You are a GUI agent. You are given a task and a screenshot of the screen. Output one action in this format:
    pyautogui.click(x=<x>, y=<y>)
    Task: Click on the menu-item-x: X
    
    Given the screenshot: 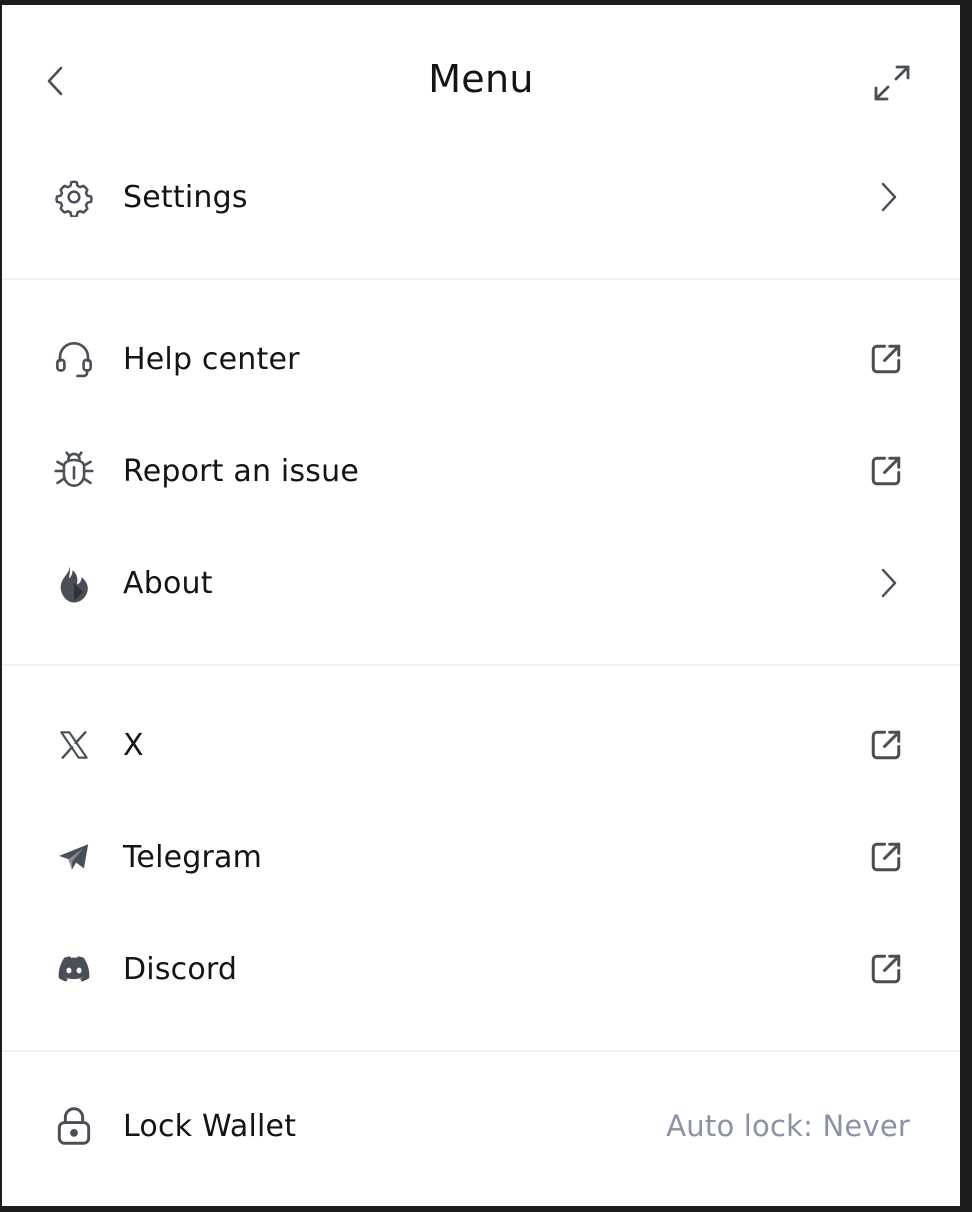 What is the action you would take?
    pyautogui.click(x=481, y=745)
    